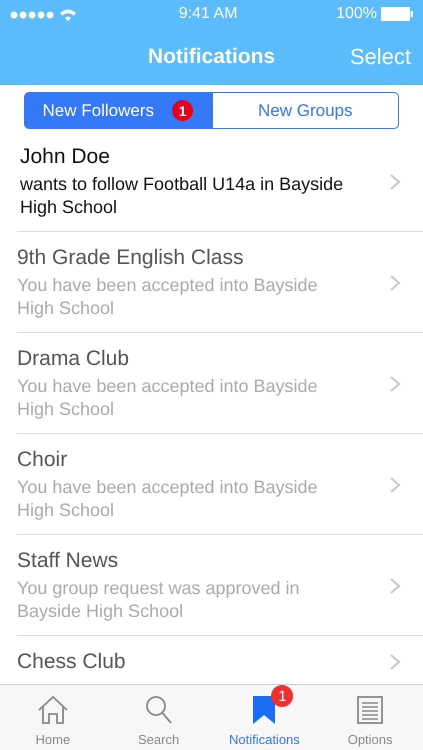 This screenshot has height=750, width=423. Describe the element at coordinates (73, 359) in the screenshot. I see `notification-title: Drama Club` at that location.